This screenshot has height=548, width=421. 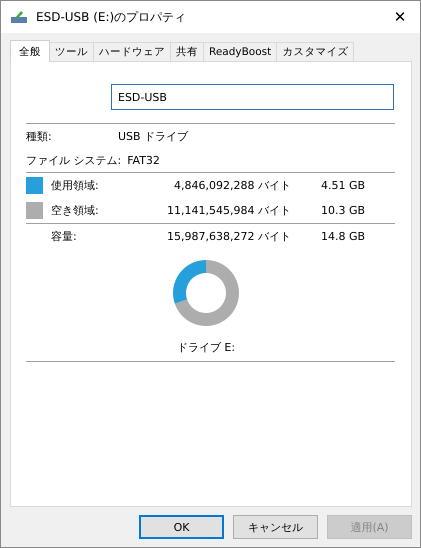 I want to click on dialog-button: キャンセル, so click(x=275, y=527).